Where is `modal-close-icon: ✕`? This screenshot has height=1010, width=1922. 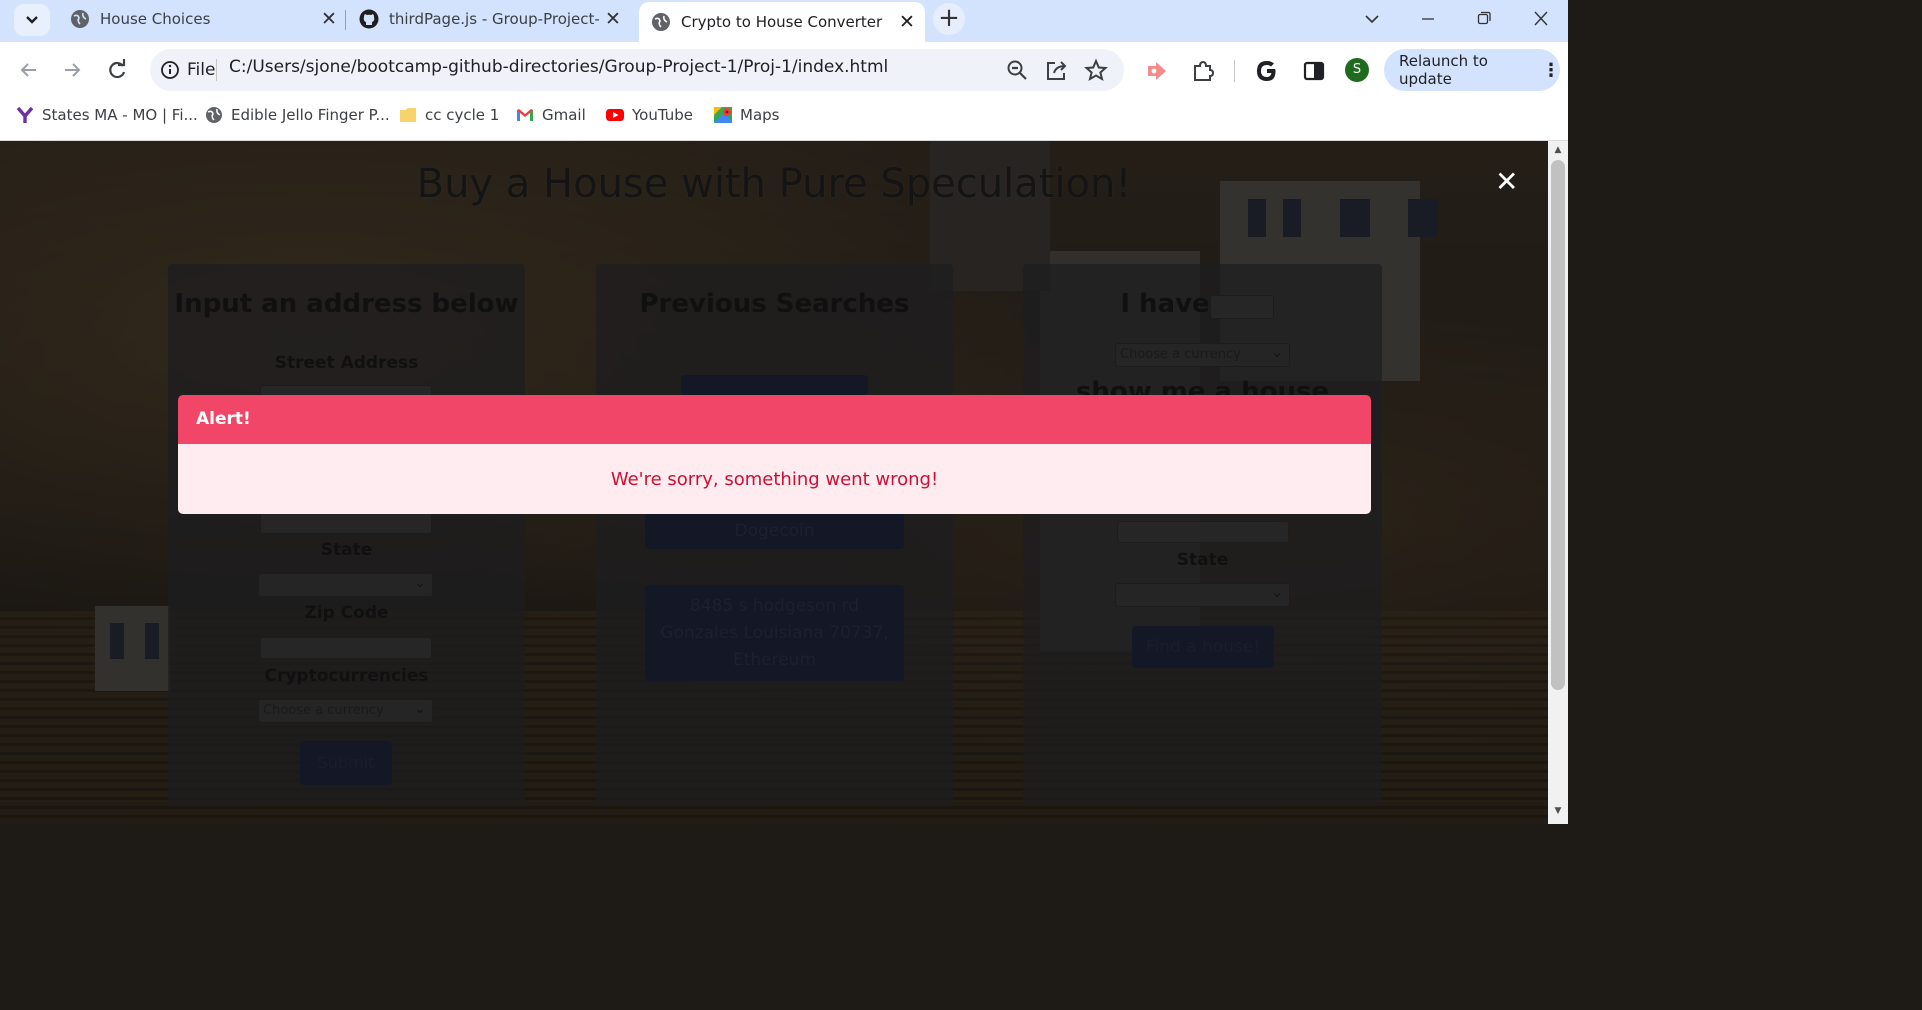
modal-close-icon: ✕ is located at coordinates (1506, 182).